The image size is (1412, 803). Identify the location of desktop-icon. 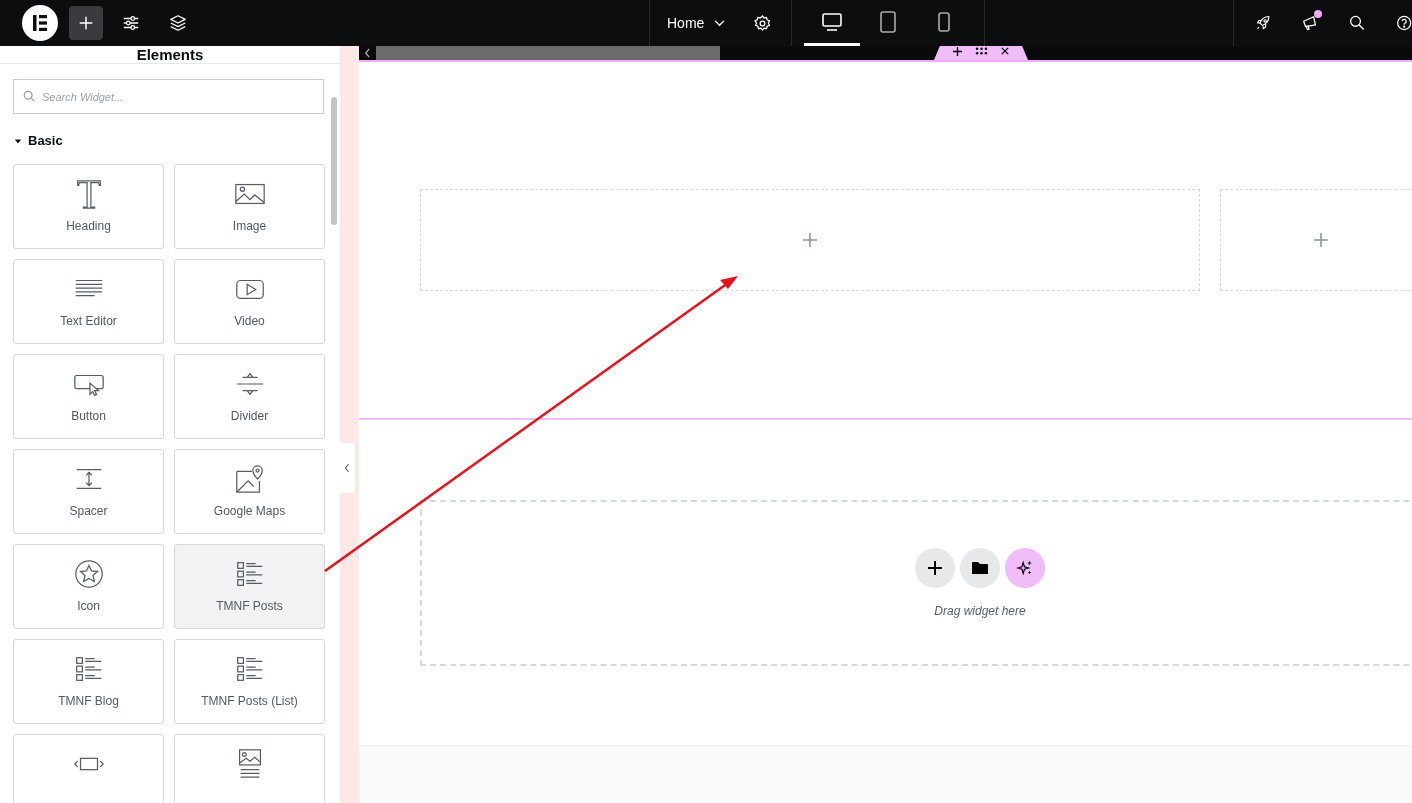
(832, 21).